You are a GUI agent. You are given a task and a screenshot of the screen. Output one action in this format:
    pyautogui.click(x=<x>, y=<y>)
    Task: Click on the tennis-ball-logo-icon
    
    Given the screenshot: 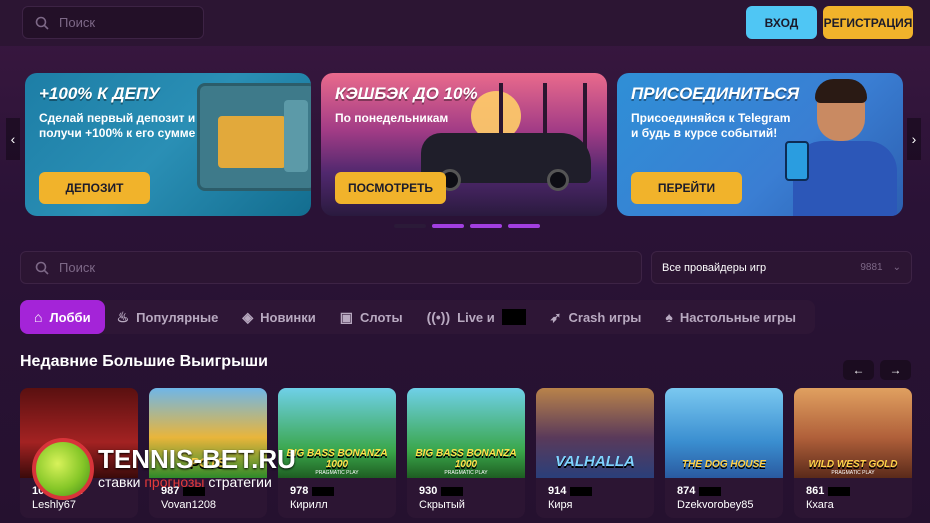 What is the action you would take?
    pyautogui.click(x=63, y=469)
    